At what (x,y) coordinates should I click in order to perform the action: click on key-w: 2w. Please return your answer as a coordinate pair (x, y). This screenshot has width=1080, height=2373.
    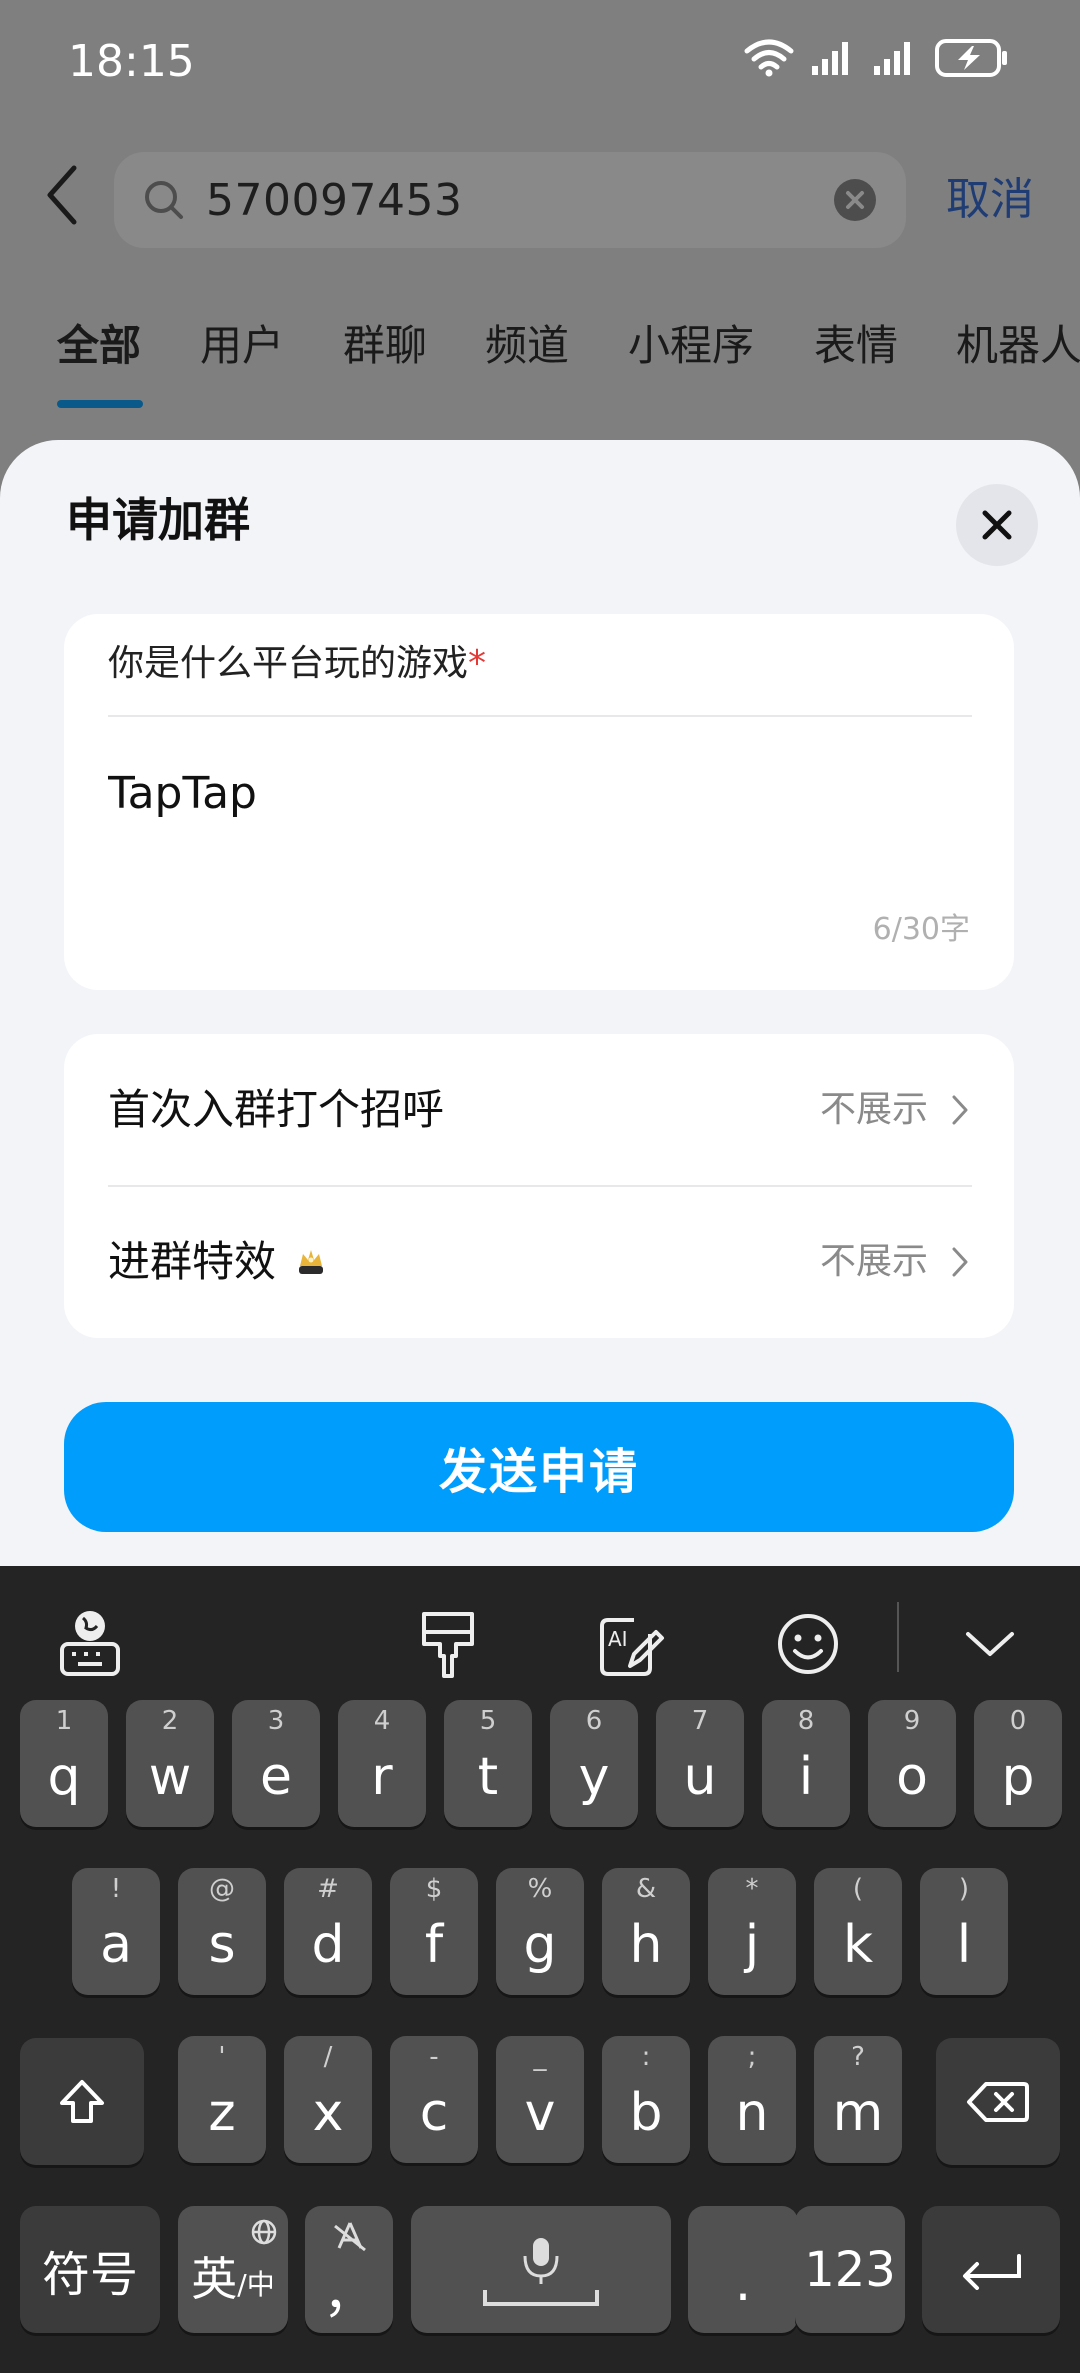
    Looking at the image, I should click on (170, 1763).